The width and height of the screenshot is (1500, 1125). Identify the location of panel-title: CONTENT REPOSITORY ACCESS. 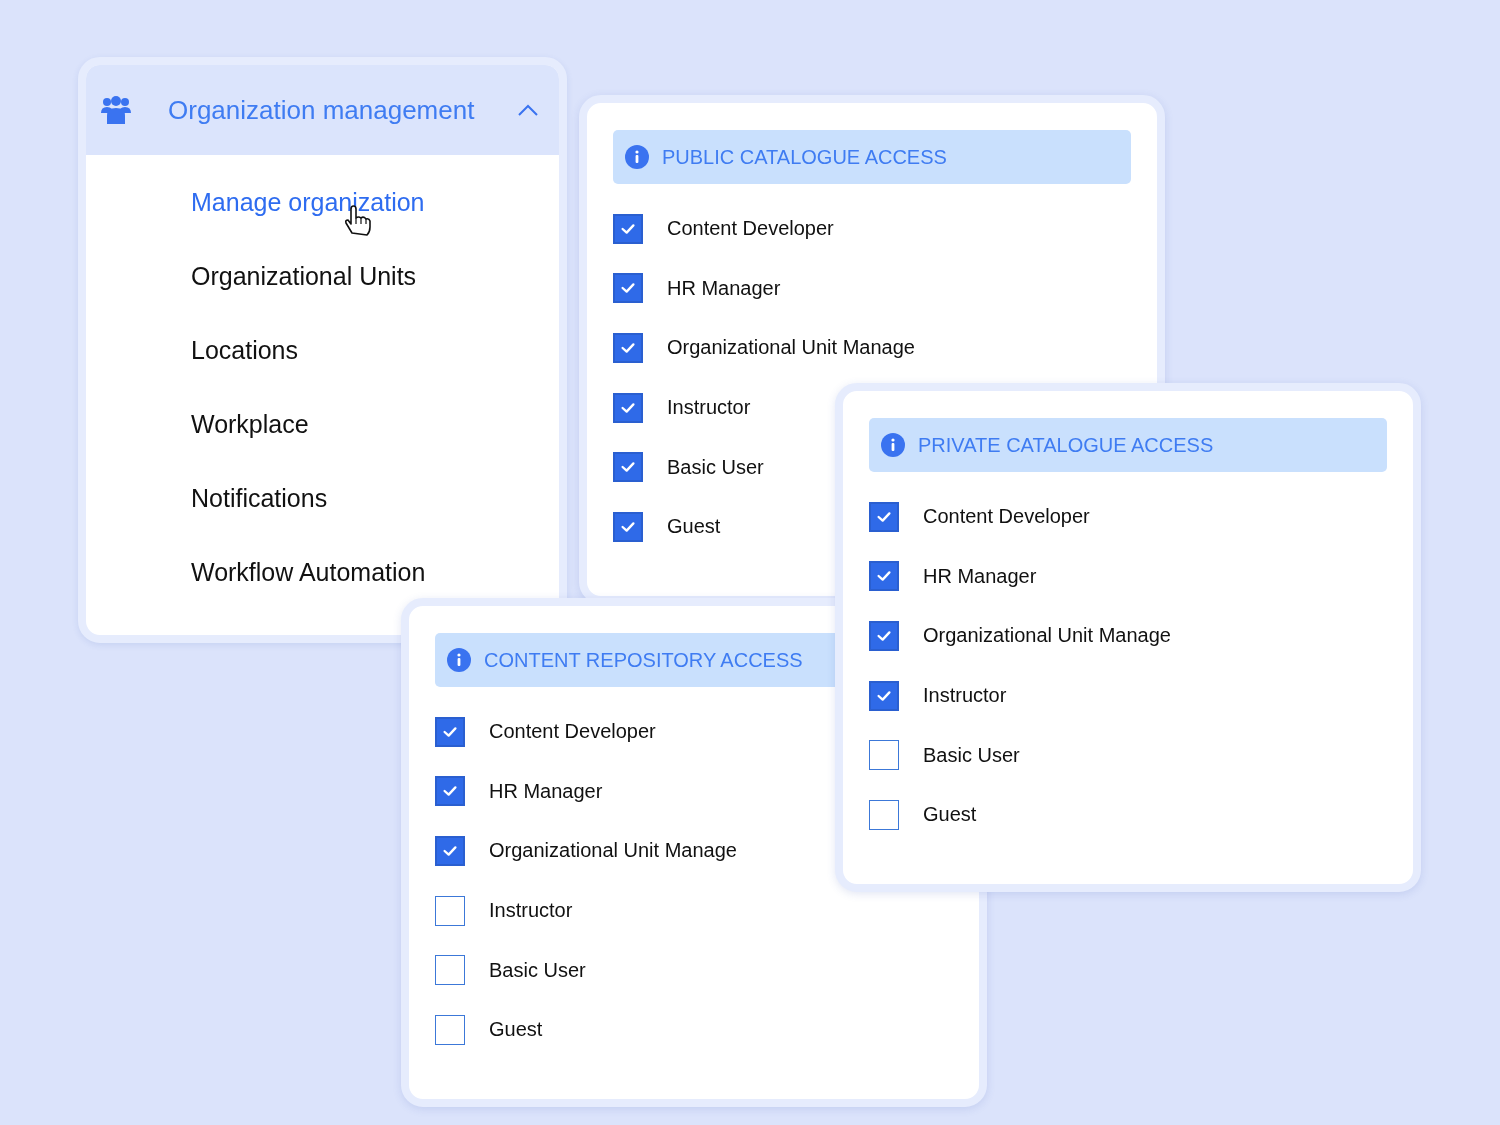
(643, 660).